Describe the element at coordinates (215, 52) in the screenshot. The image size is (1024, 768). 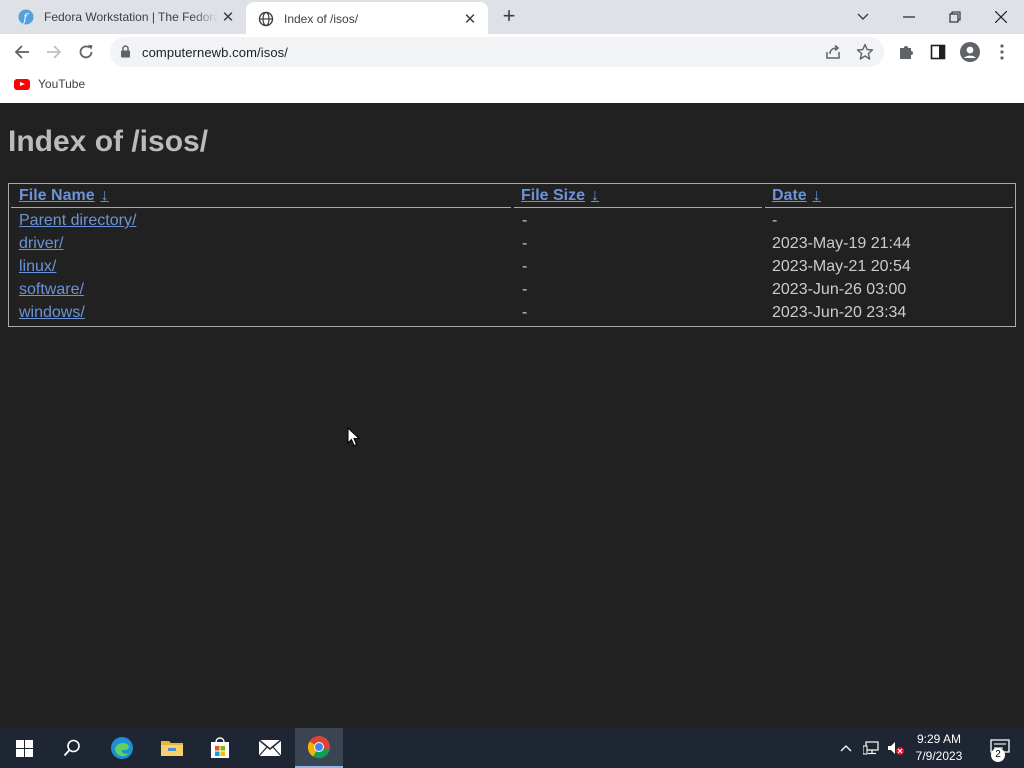
I see `url-text: computernewb.com/isos/` at that location.